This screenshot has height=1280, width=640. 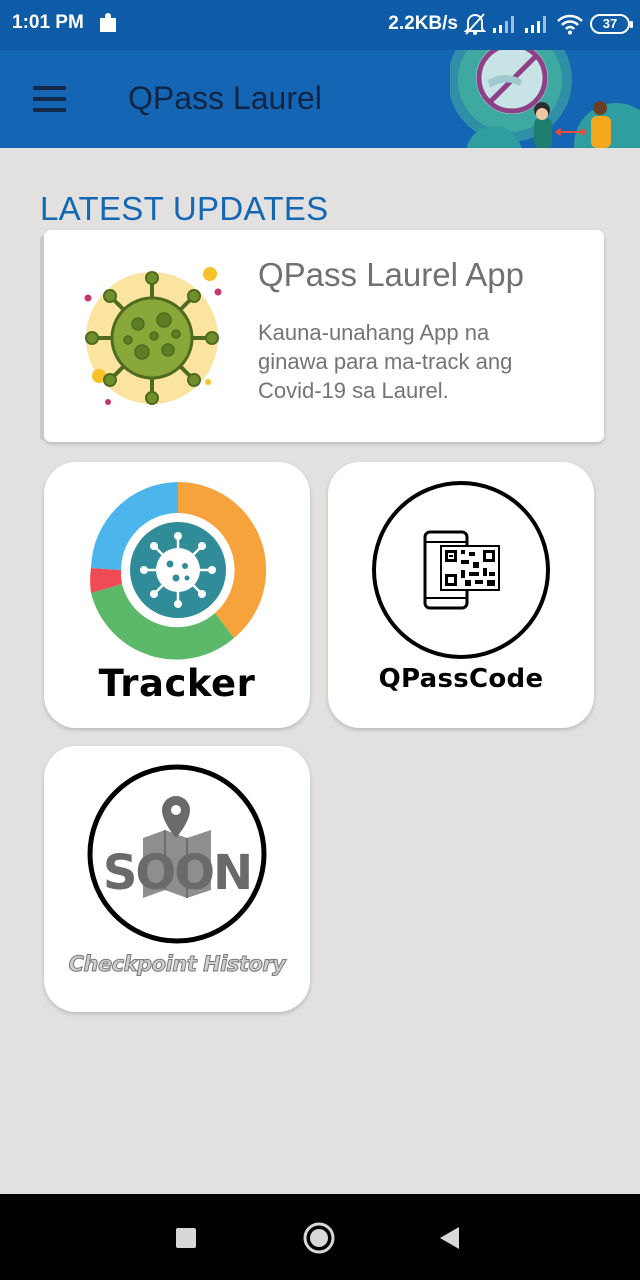 What do you see at coordinates (108, 22) in the screenshot?
I see `puzzle-icon` at bounding box center [108, 22].